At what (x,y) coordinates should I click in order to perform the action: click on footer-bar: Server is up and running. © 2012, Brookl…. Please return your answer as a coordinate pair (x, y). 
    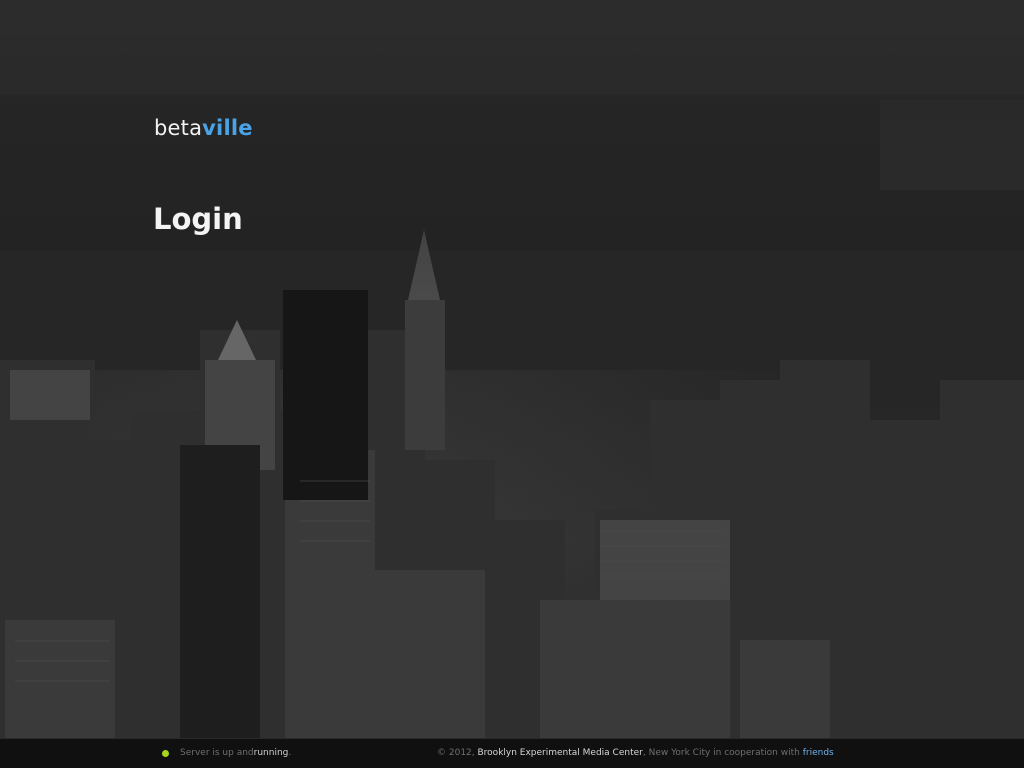
    Looking at the image, I should click on (512, 753).